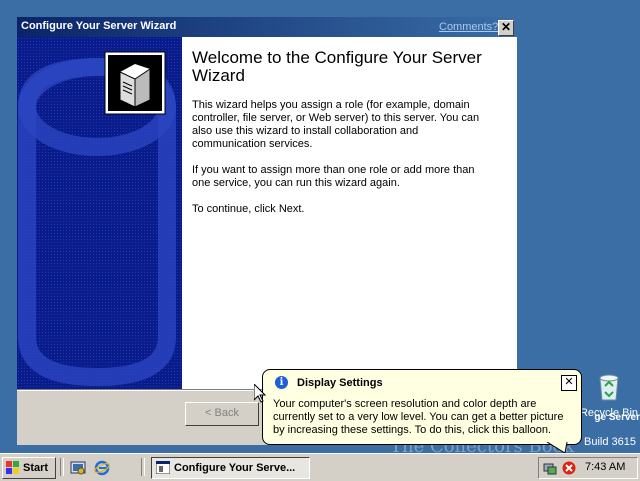  What do you see at coordinates (610, 442) in the screenshot?
I see `build-number: Build 3615` at bounding box center [610, 442].